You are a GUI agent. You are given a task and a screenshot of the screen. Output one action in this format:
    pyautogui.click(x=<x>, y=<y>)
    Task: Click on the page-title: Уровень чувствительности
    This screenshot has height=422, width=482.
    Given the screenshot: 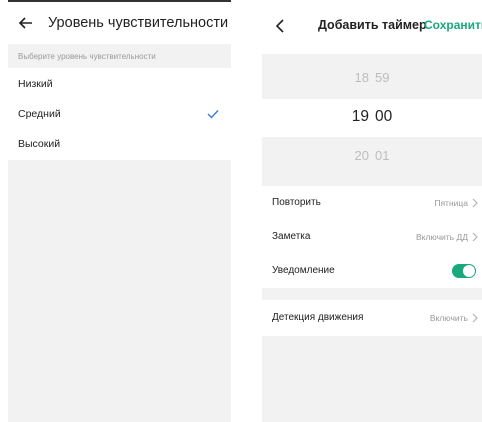 What is the action you would take?
    pyautogui.click(x=138, y=23)
    